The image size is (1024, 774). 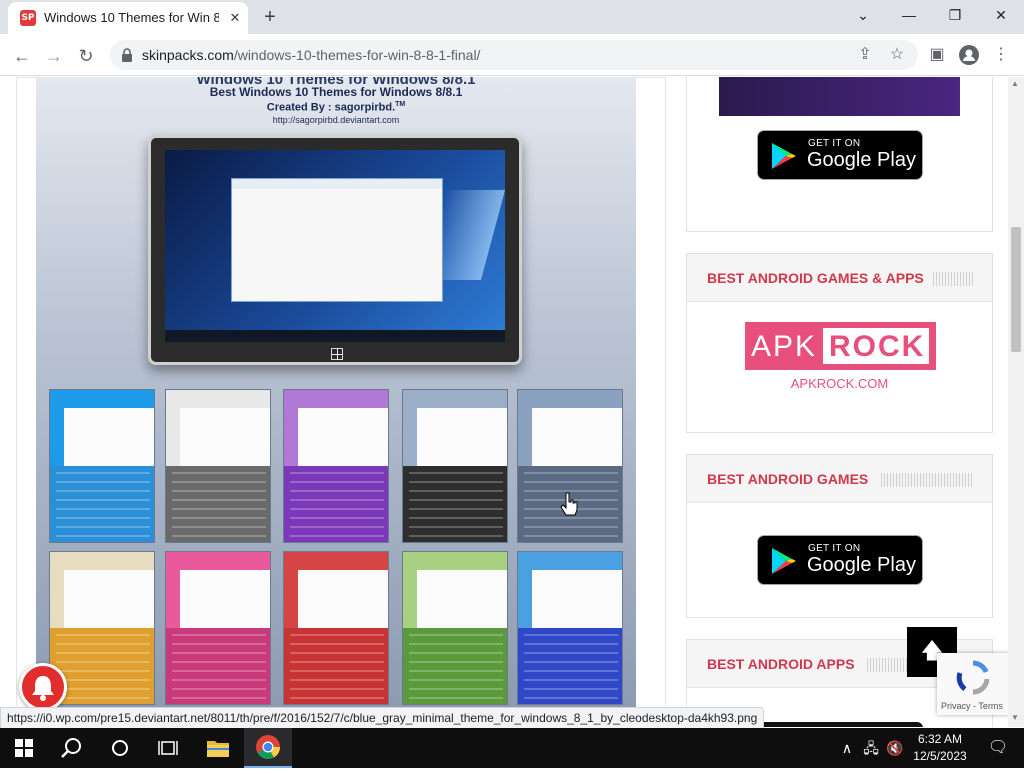 What do you see at coordinates (1016, 289) in the screenshot?
I see `scrollbar-thumb` at bounding box center [1016, 289].